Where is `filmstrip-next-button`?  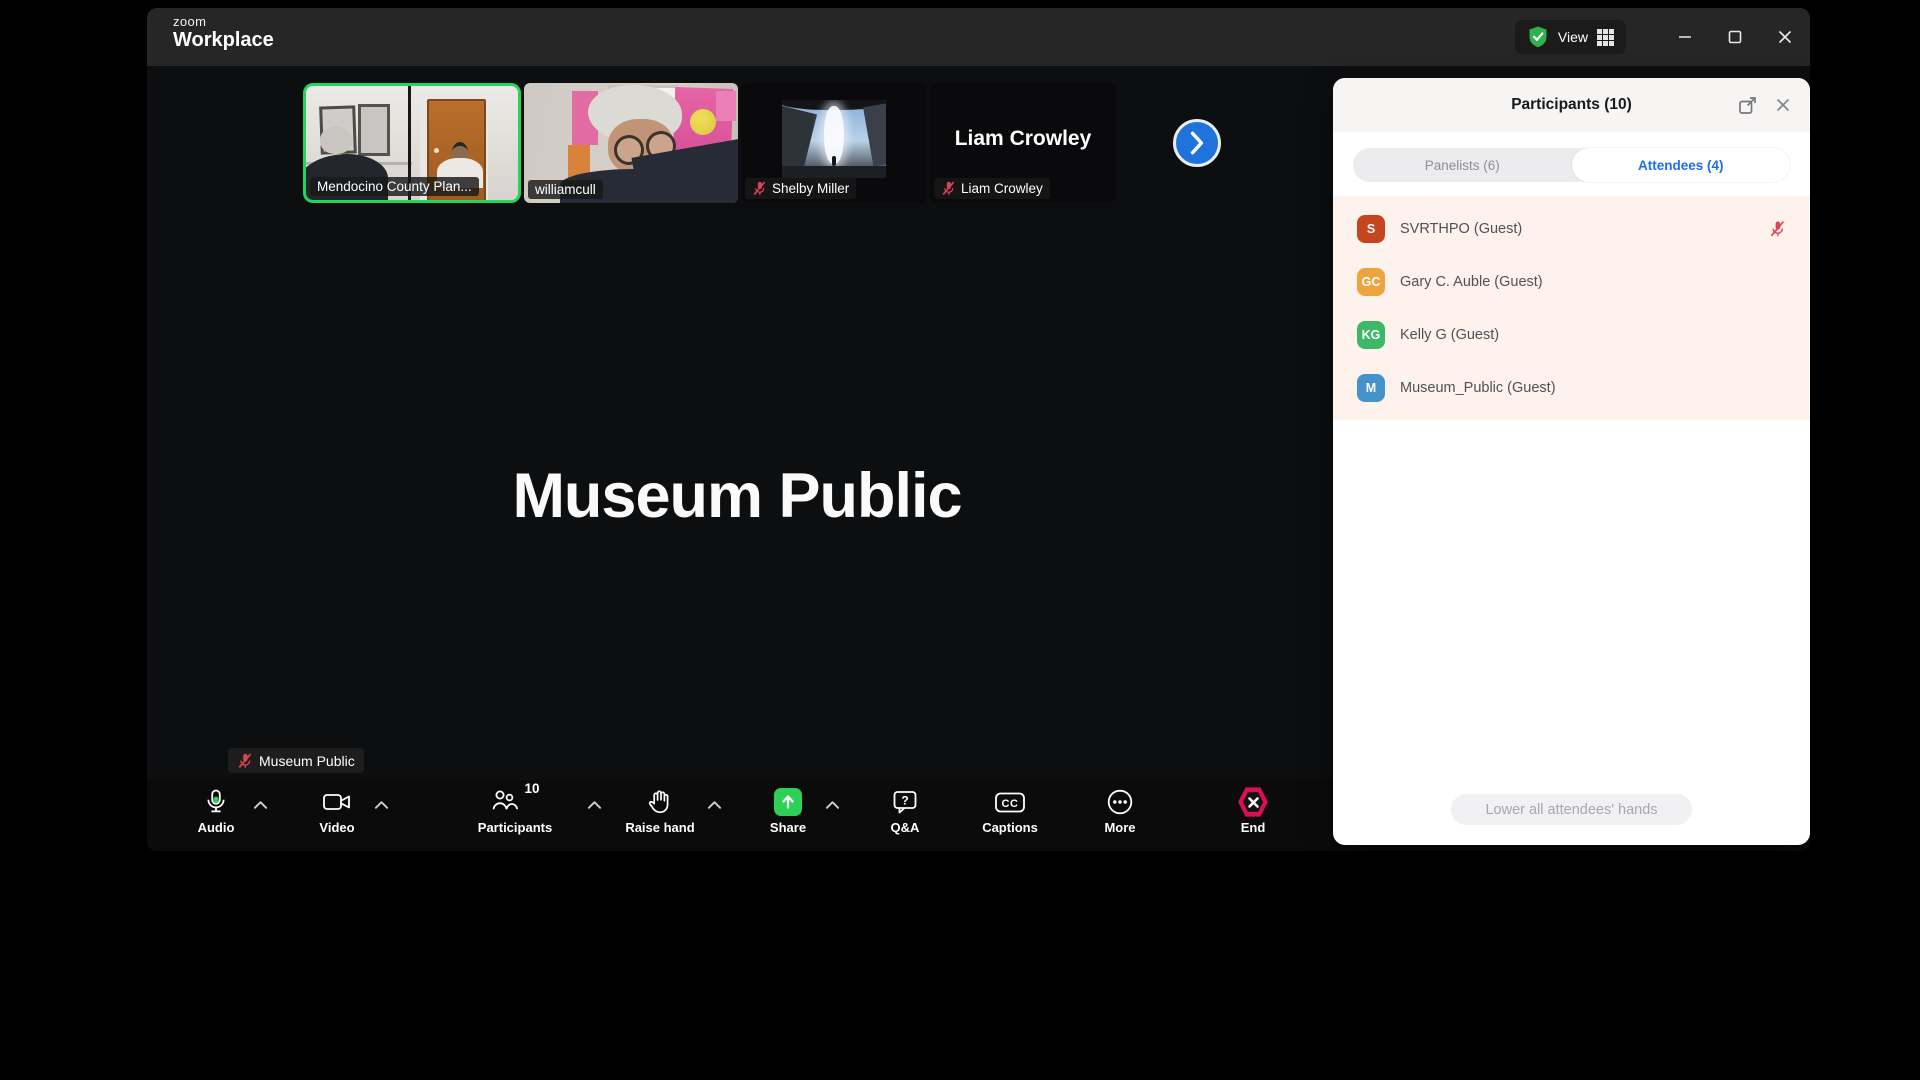
filmstrip-next-button is located at coordinates (1197, 143).